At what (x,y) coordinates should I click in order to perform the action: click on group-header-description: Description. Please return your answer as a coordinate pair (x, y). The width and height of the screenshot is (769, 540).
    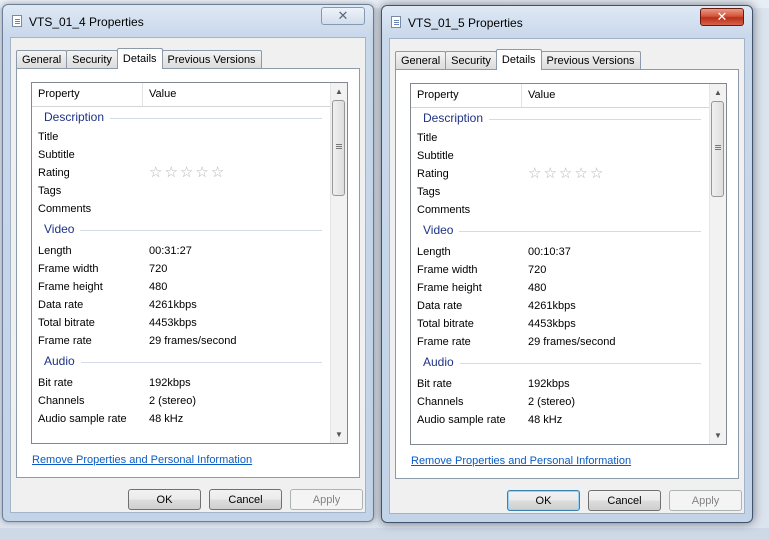
    Looking at the image, I should click on (560, 118).